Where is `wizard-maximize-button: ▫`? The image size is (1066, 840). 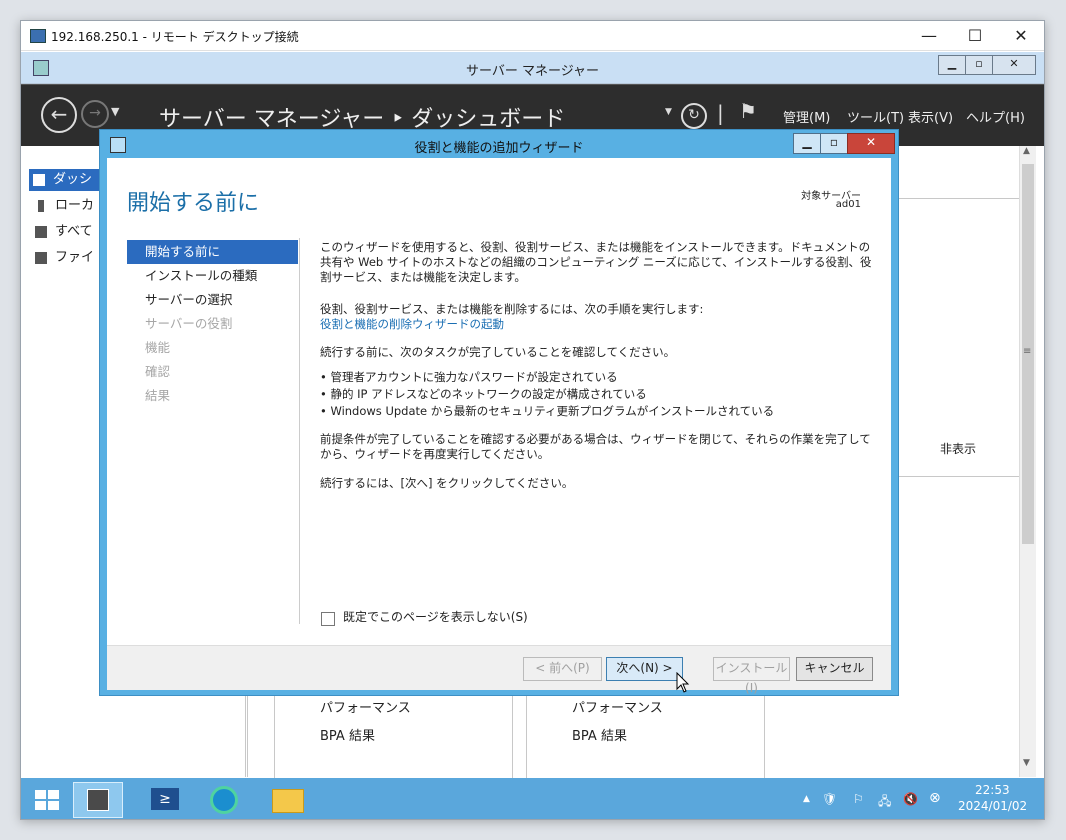
wizard-maximize-button: ▫ is located at coordinates (834, 143).